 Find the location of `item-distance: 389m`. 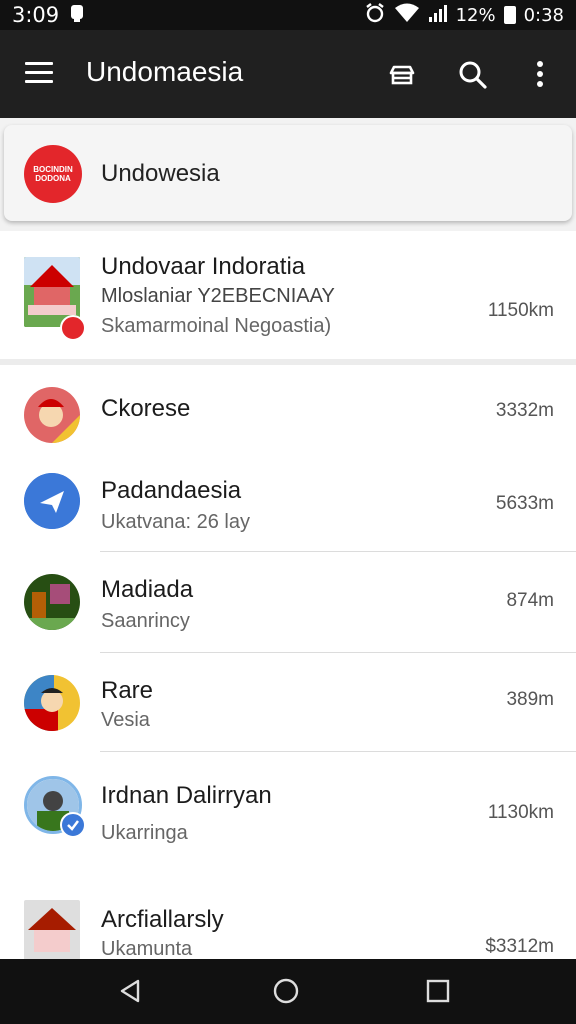

item-distance: 389m is located at coordinates (530, 699).